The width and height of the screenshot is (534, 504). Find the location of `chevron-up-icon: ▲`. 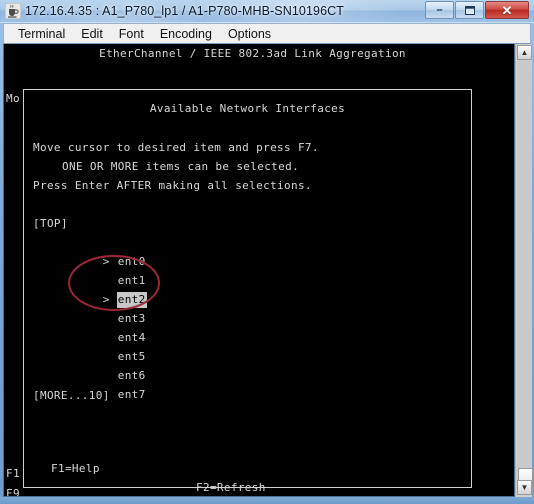

chevron-up-icon: ▲ is located at coordinates (524, 52).